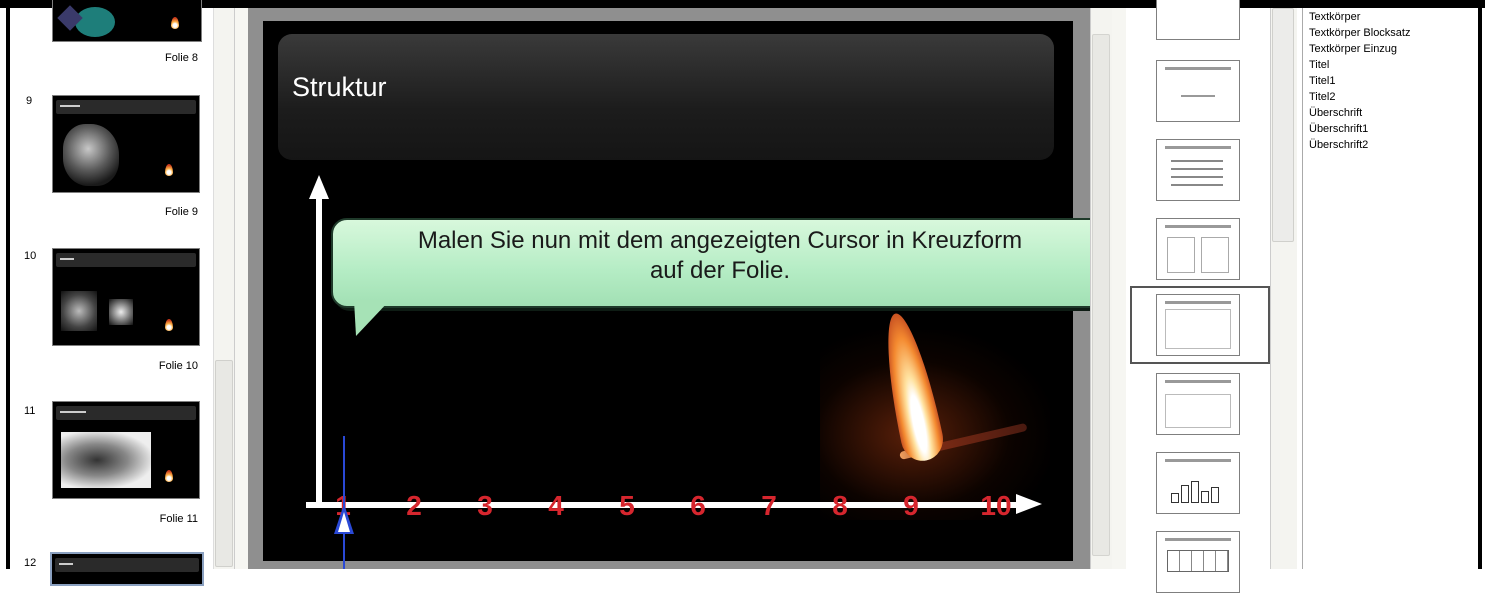  Describe the element at coordinates (1322, 81) in the screenshot. I see `style-item: Titel1` at that location.